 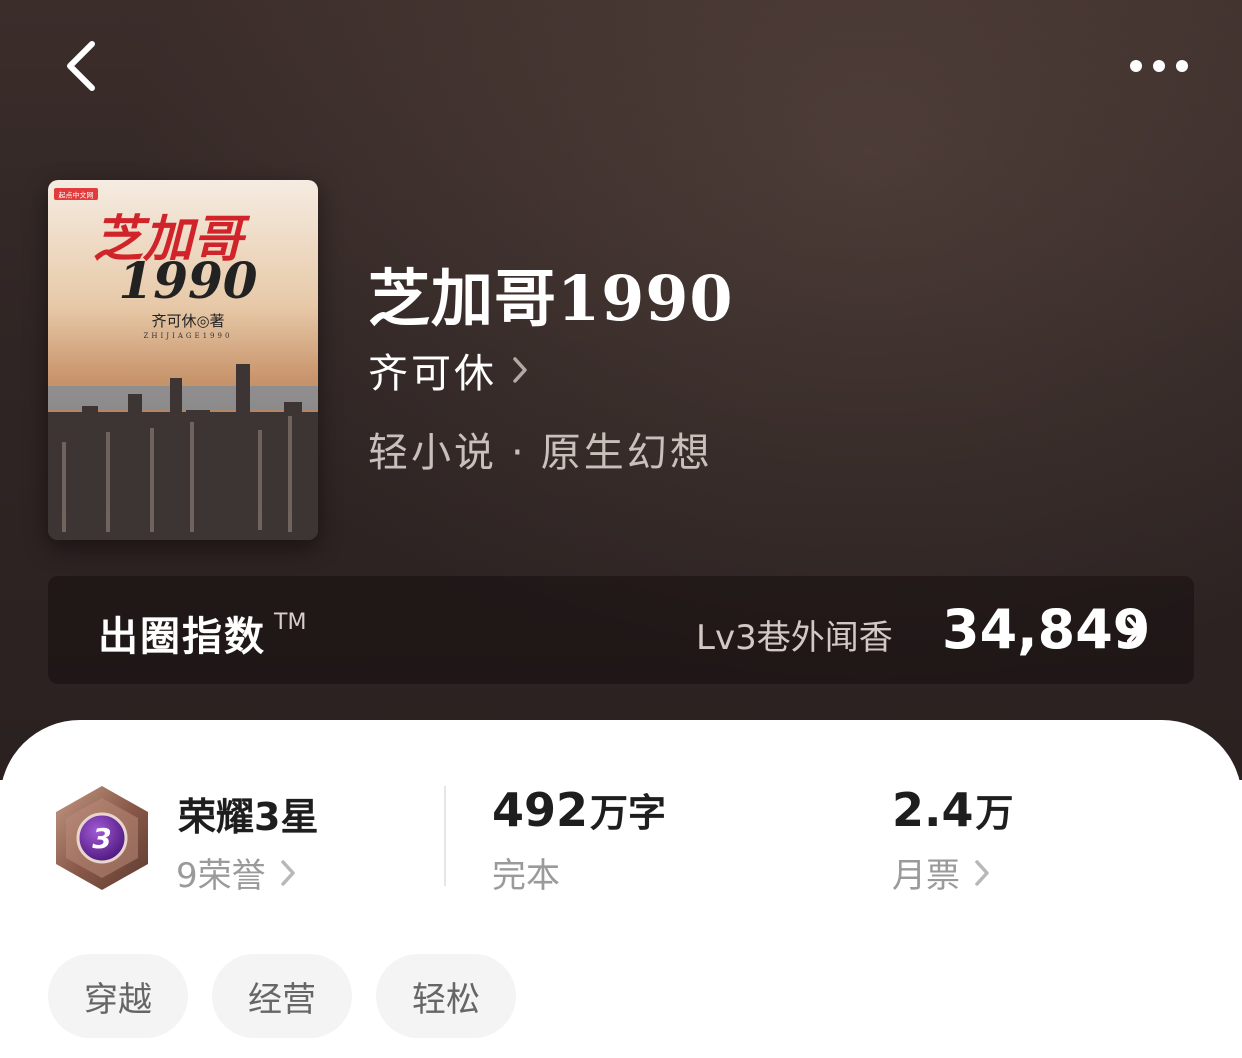 I want to click on honor-title: 荣耀3星, so click(x=248, y=817).